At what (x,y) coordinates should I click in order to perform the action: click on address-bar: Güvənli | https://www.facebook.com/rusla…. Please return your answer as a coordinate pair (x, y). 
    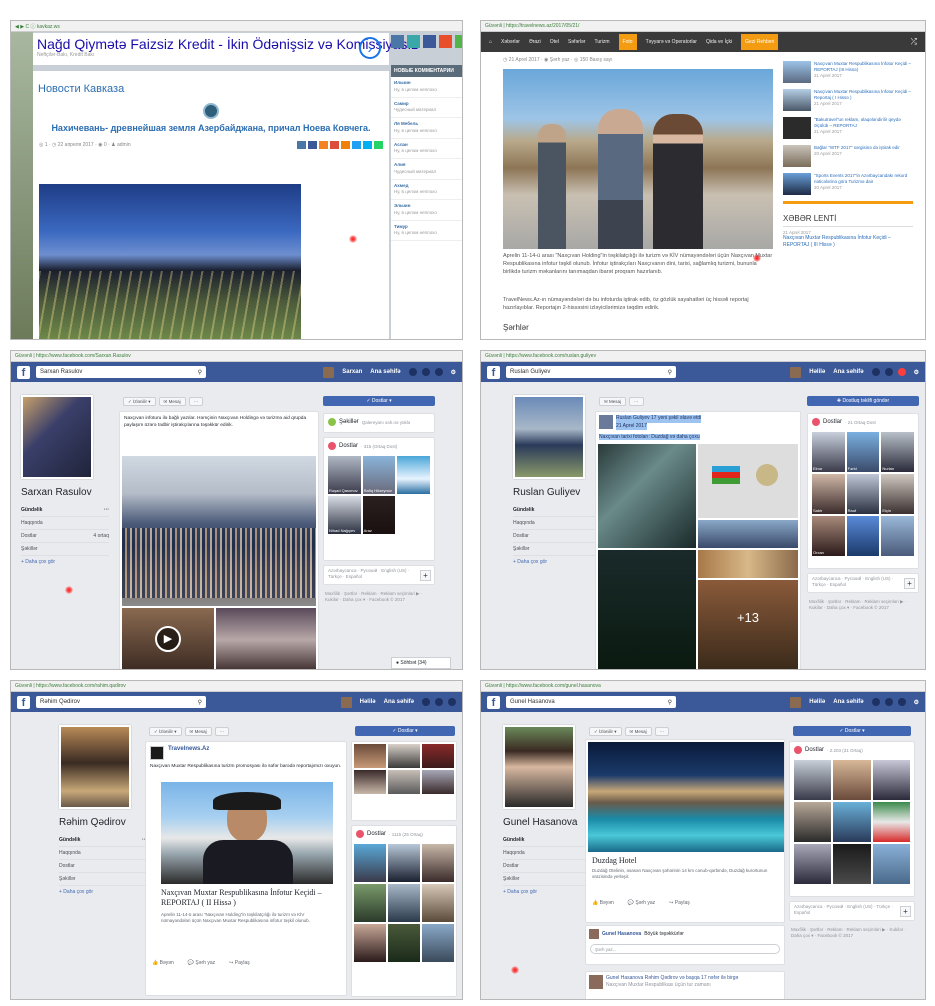
    Looking at the image, I should click on (540, 356).